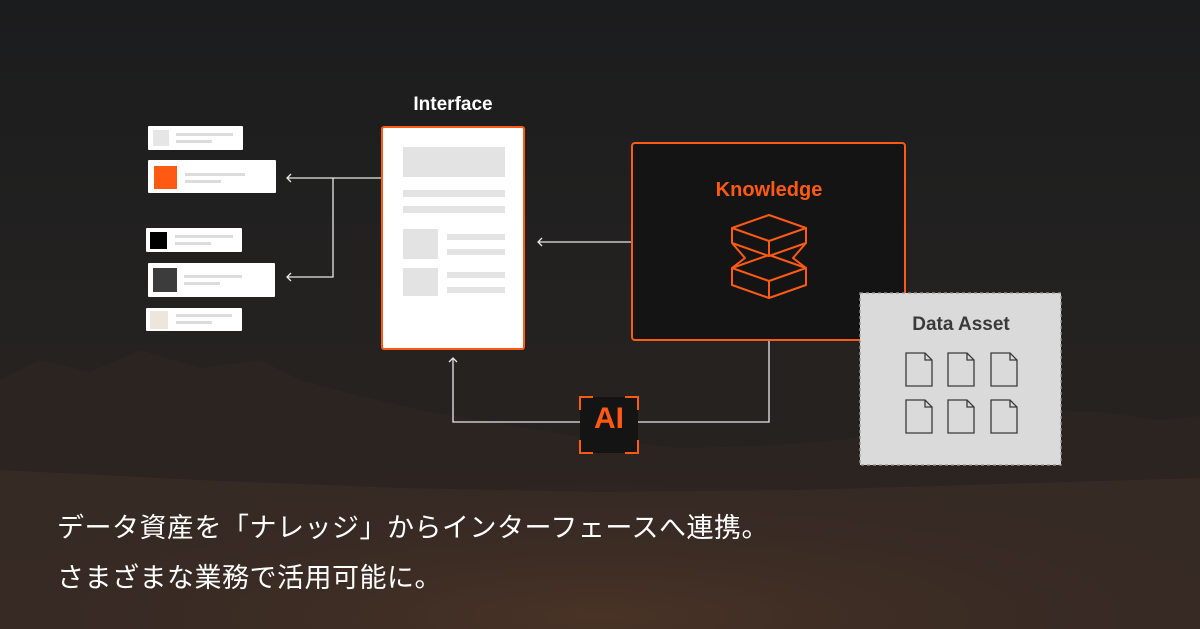 Image resolution: width=1200 pixels, height=629 pixels. Describe the element at coordinates (453, 238) in the screenshot. I see `interface-document` at that location.